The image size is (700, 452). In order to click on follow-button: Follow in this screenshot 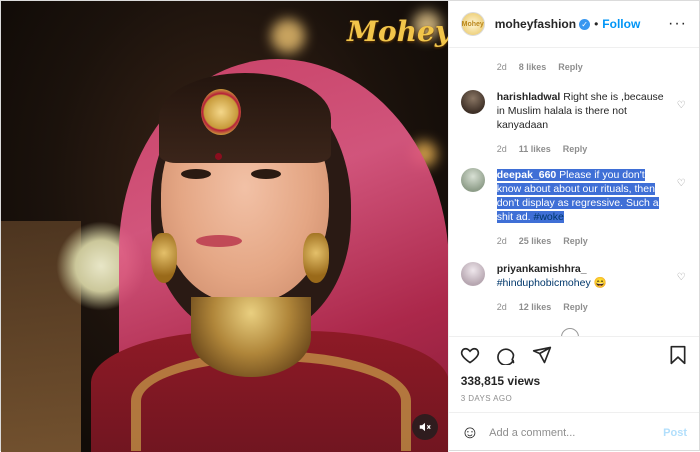, I will do `click(621, 24)`.